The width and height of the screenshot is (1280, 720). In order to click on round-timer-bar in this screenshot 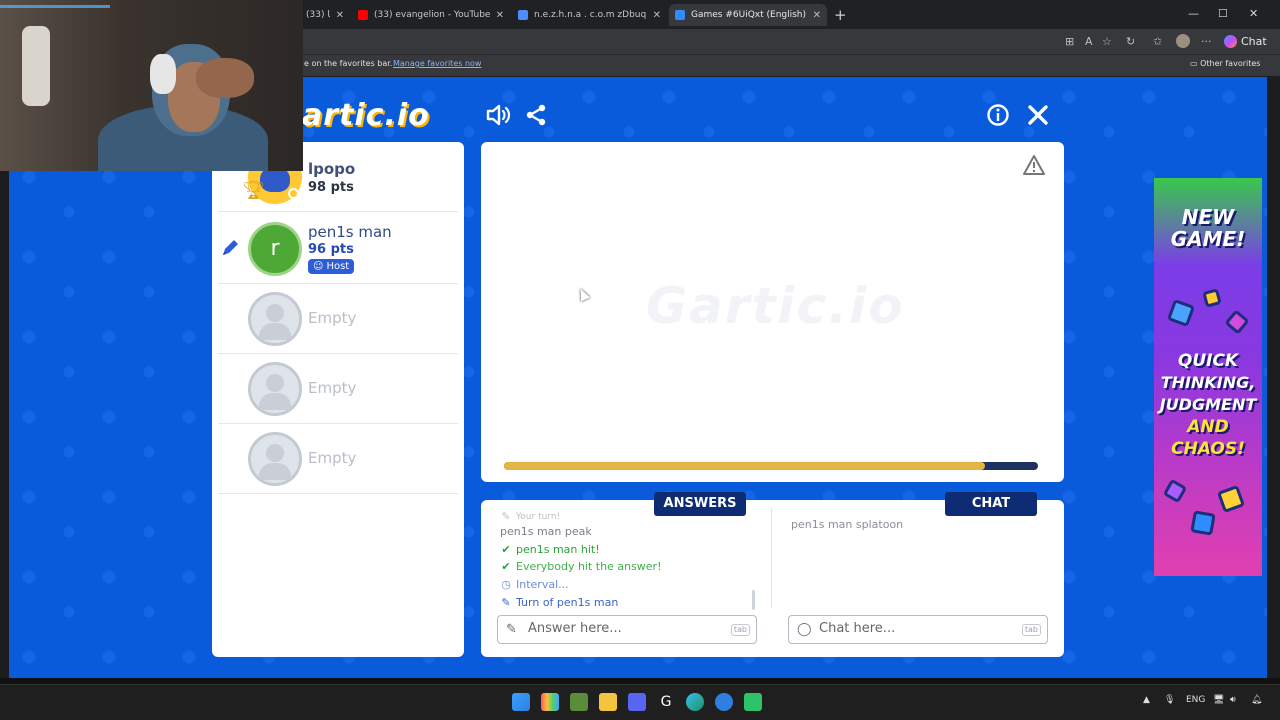, I will do `click(771, 466)`.